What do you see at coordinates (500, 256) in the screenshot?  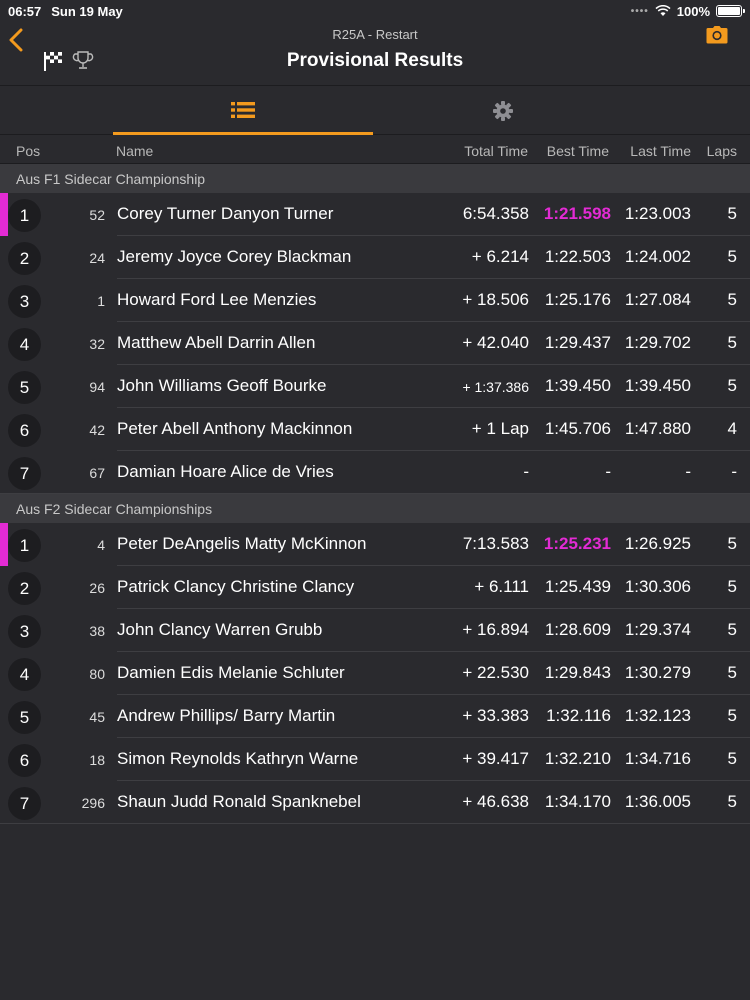 I see `total-time: + 6.214` at bounding box center [500, 256].